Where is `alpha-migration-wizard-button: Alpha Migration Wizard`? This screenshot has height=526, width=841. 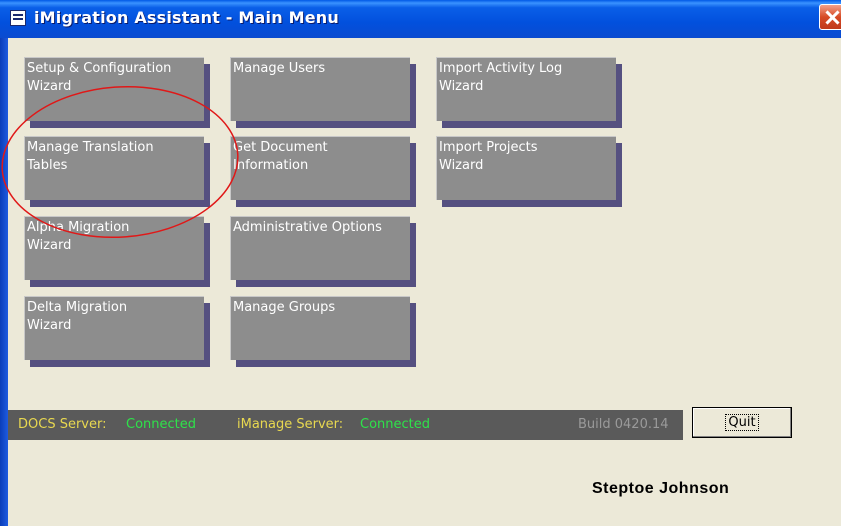
alpha-migration-wizard-button: Alpha Migration Wizard is located at coordinates (114, 248).